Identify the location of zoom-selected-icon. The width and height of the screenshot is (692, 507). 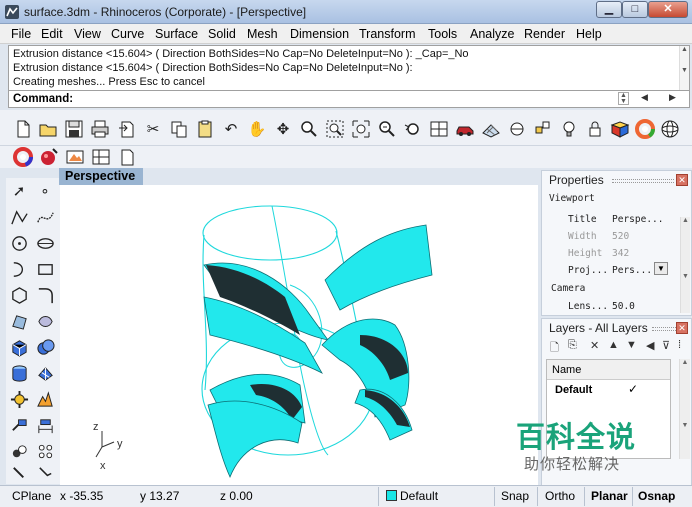
(387, 129).